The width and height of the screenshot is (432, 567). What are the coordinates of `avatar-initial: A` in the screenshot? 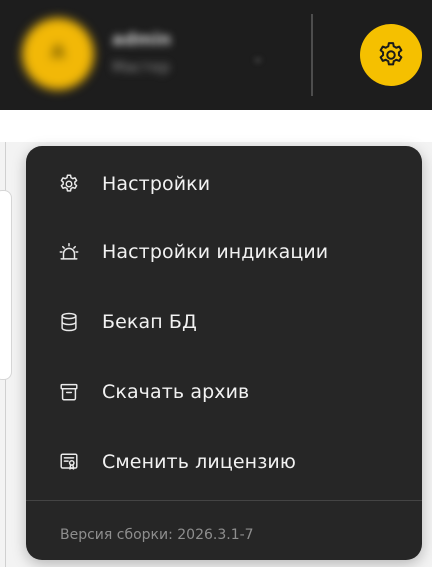 It's located at (58, 52).